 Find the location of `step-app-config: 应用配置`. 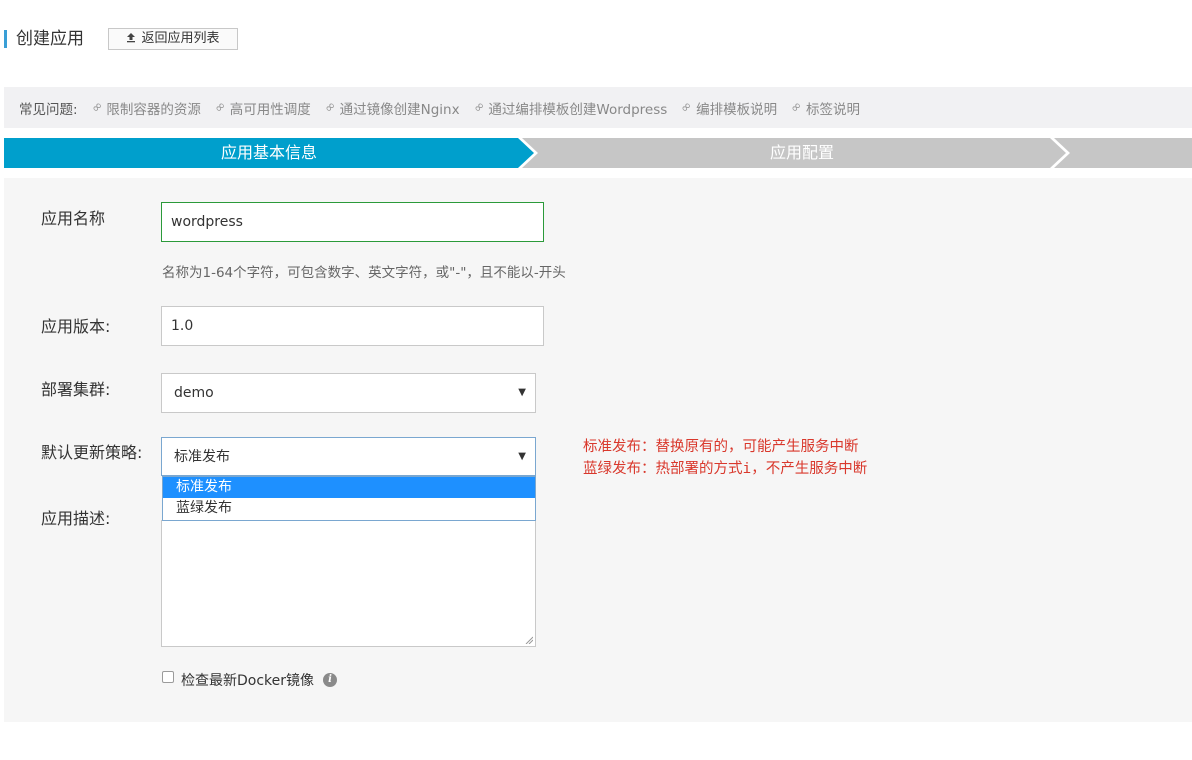

step-app-config: 应用配置 is located at coordinates (802, 153).